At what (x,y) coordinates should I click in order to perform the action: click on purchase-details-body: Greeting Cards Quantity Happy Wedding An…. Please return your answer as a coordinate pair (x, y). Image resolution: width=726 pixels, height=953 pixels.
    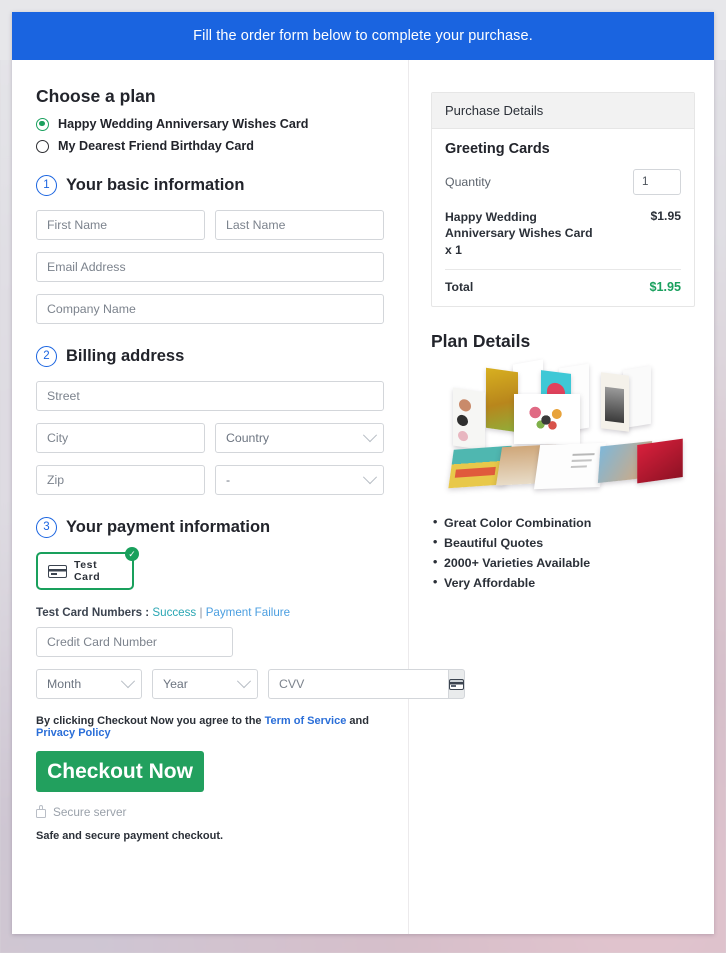
    Looking at the image, I should click on (563, 217).